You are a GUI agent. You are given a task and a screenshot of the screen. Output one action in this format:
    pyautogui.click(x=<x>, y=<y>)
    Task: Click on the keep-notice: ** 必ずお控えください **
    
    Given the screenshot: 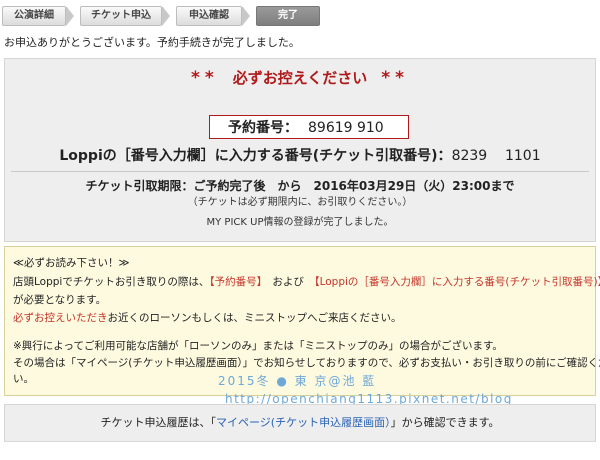 What is the action you would take?
    pyautogui.click(x=300, y=77)
    